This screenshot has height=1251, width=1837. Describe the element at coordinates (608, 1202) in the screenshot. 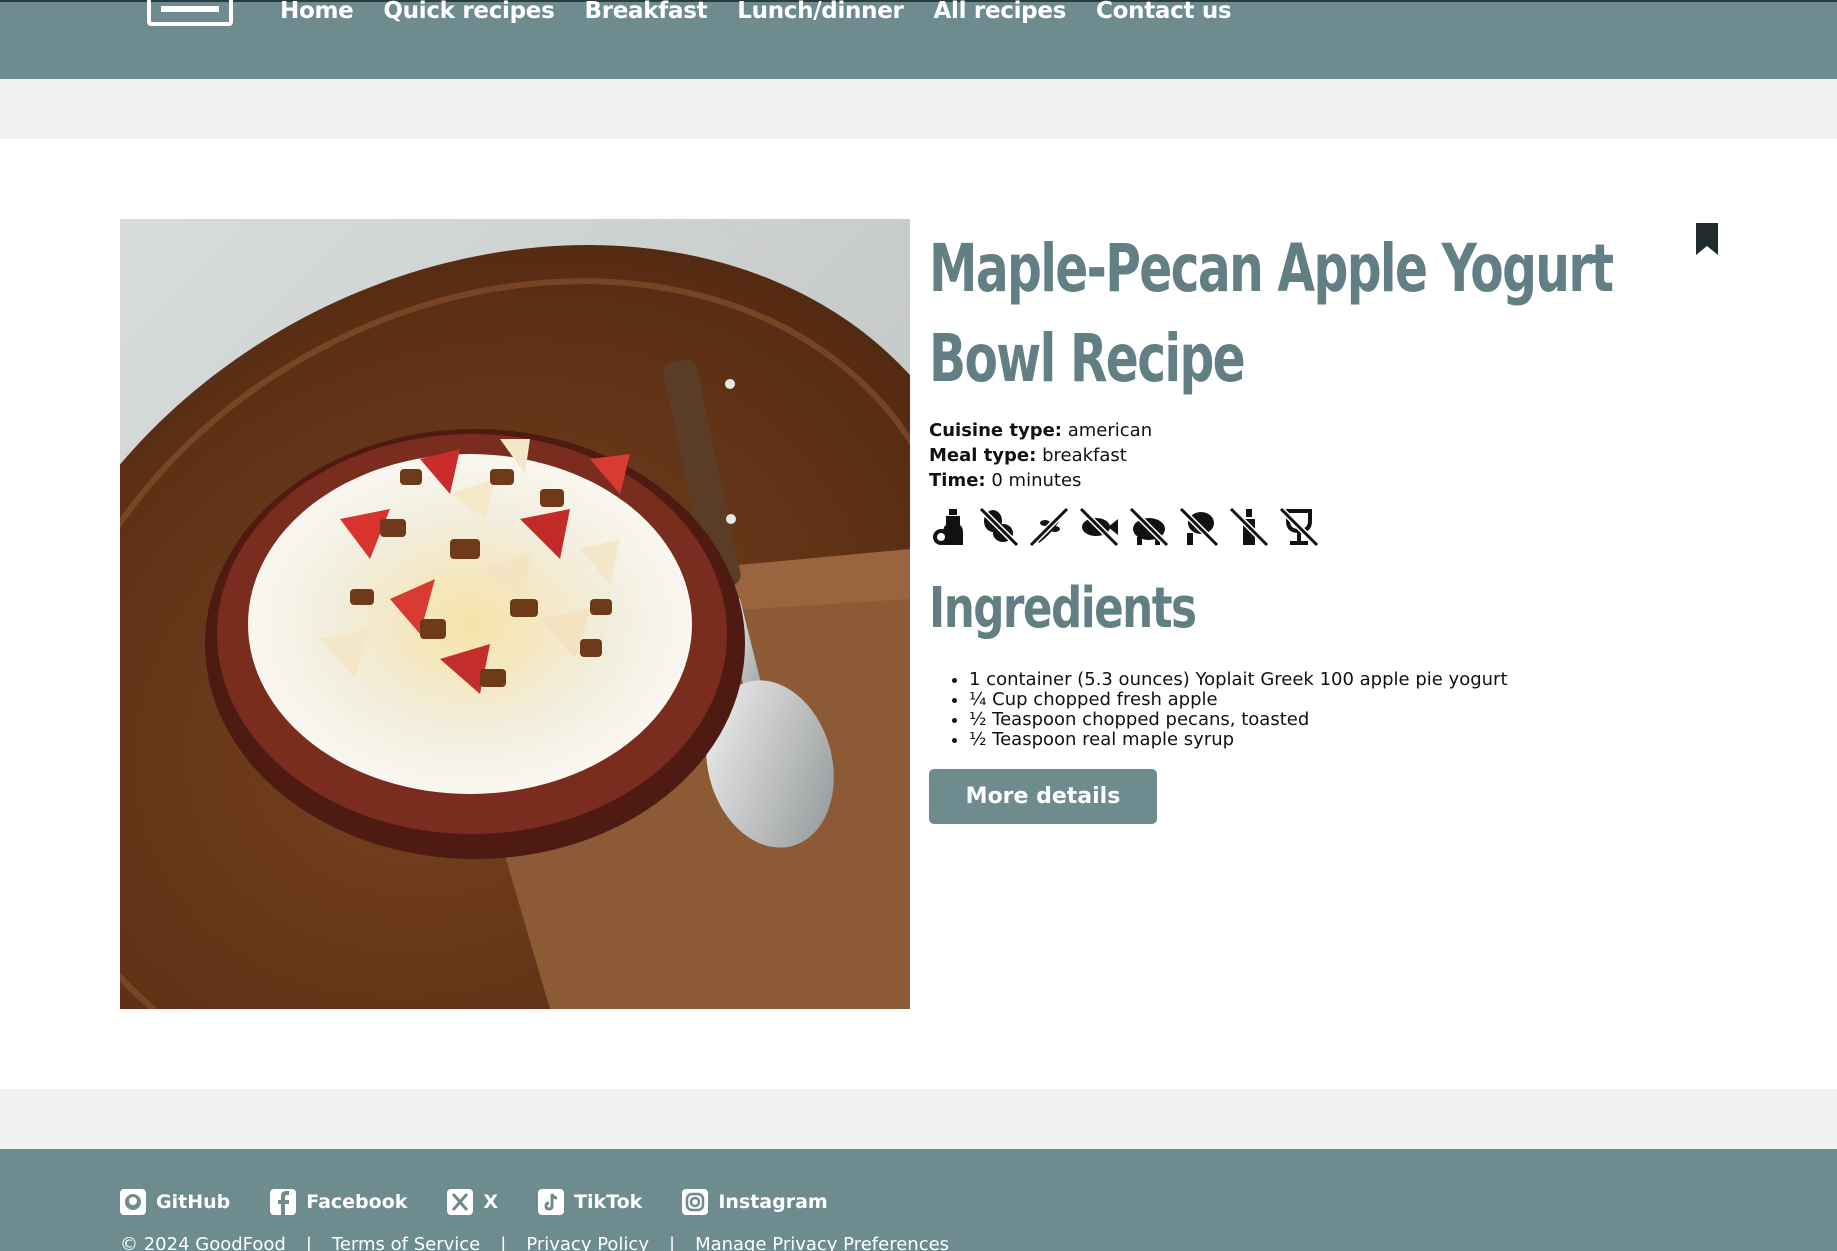

I see `tiktok-label: TikTok` at that location.